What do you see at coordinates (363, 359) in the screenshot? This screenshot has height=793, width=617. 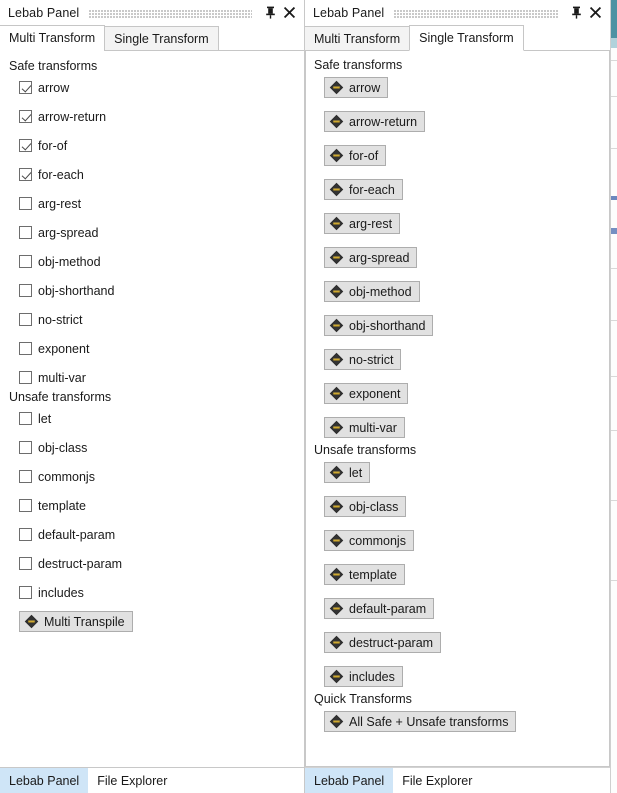 I see `transform-button-safe-no-strict: no-strict` at bounding box center [363, 359].